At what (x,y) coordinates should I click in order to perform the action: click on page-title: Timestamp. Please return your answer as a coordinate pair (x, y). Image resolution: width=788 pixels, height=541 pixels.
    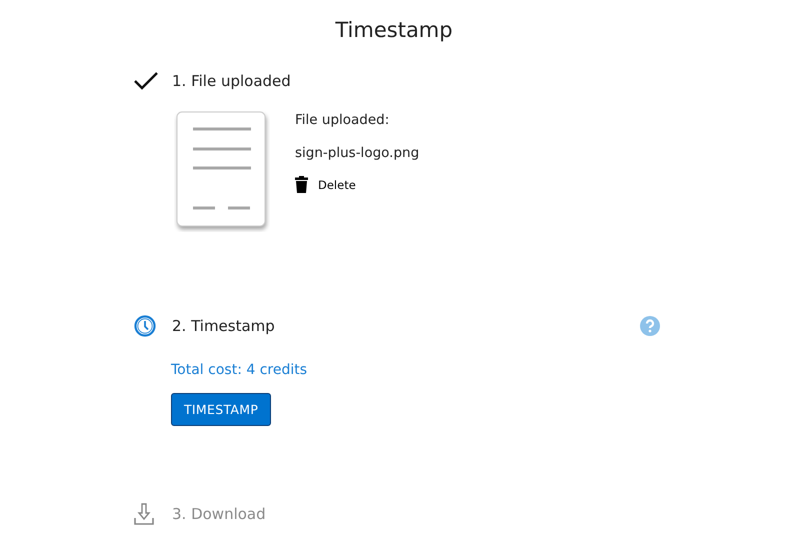
    Looking at the image, I should click on (394, 30).